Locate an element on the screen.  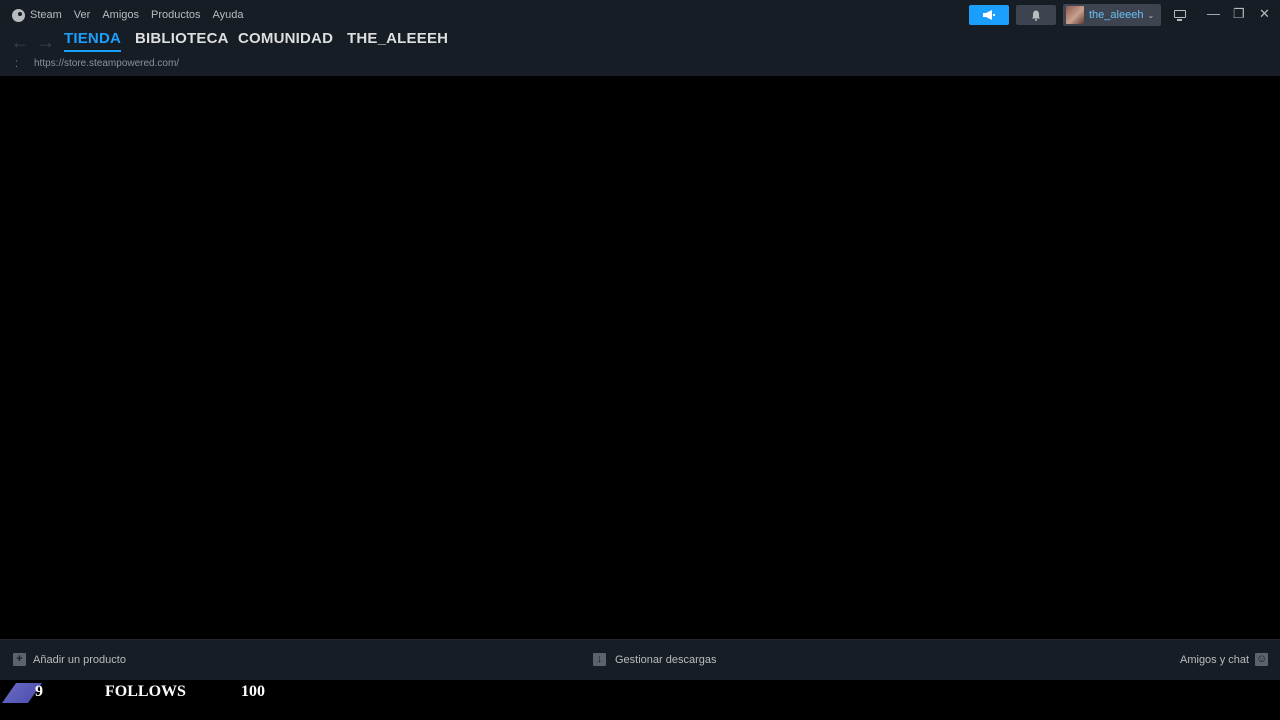
username-label: the_aleeeh is located at coordinates (1116, 15).